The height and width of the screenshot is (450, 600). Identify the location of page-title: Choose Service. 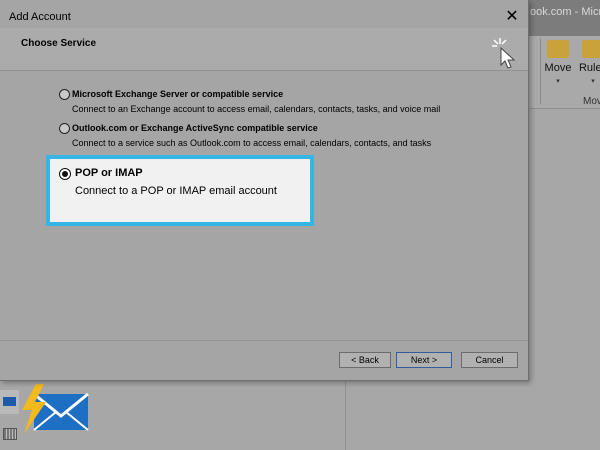
(59, 43).